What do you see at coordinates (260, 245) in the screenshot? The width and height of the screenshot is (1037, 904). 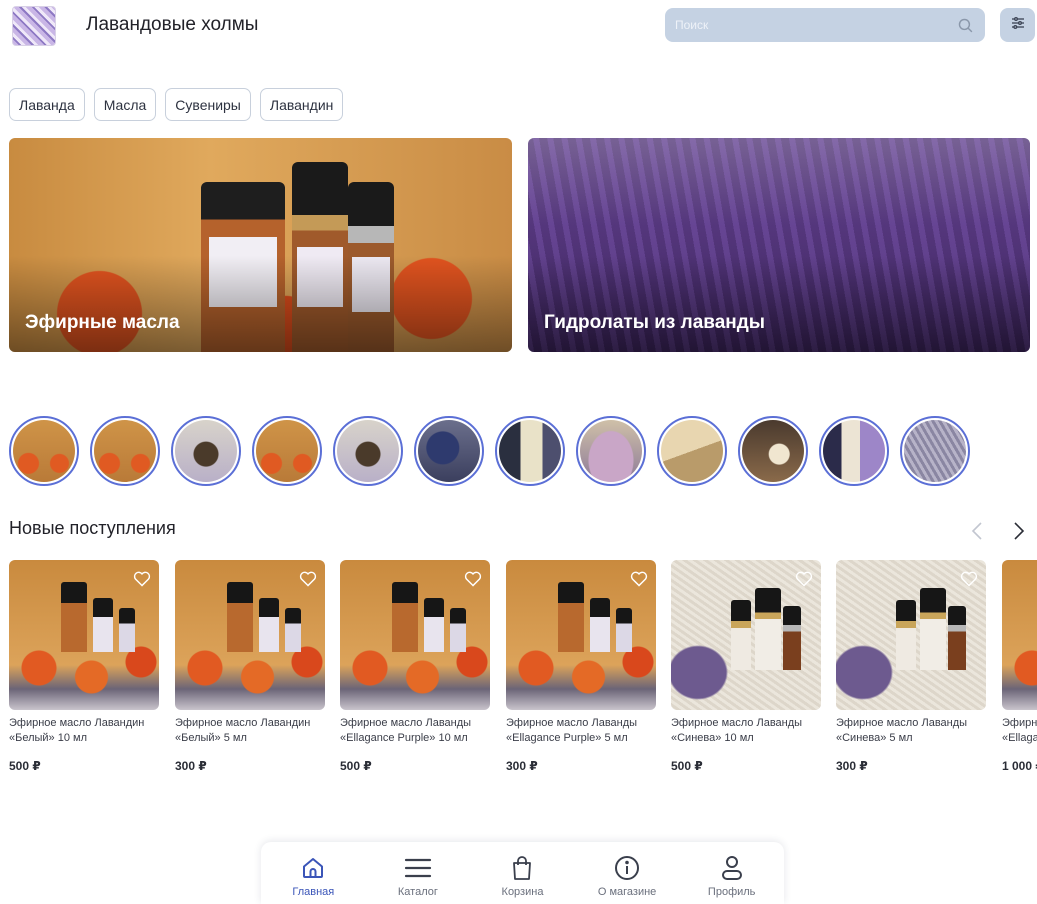 I see `banner-essential-oils: Эфирные масла` at bounding box center [260, 245].